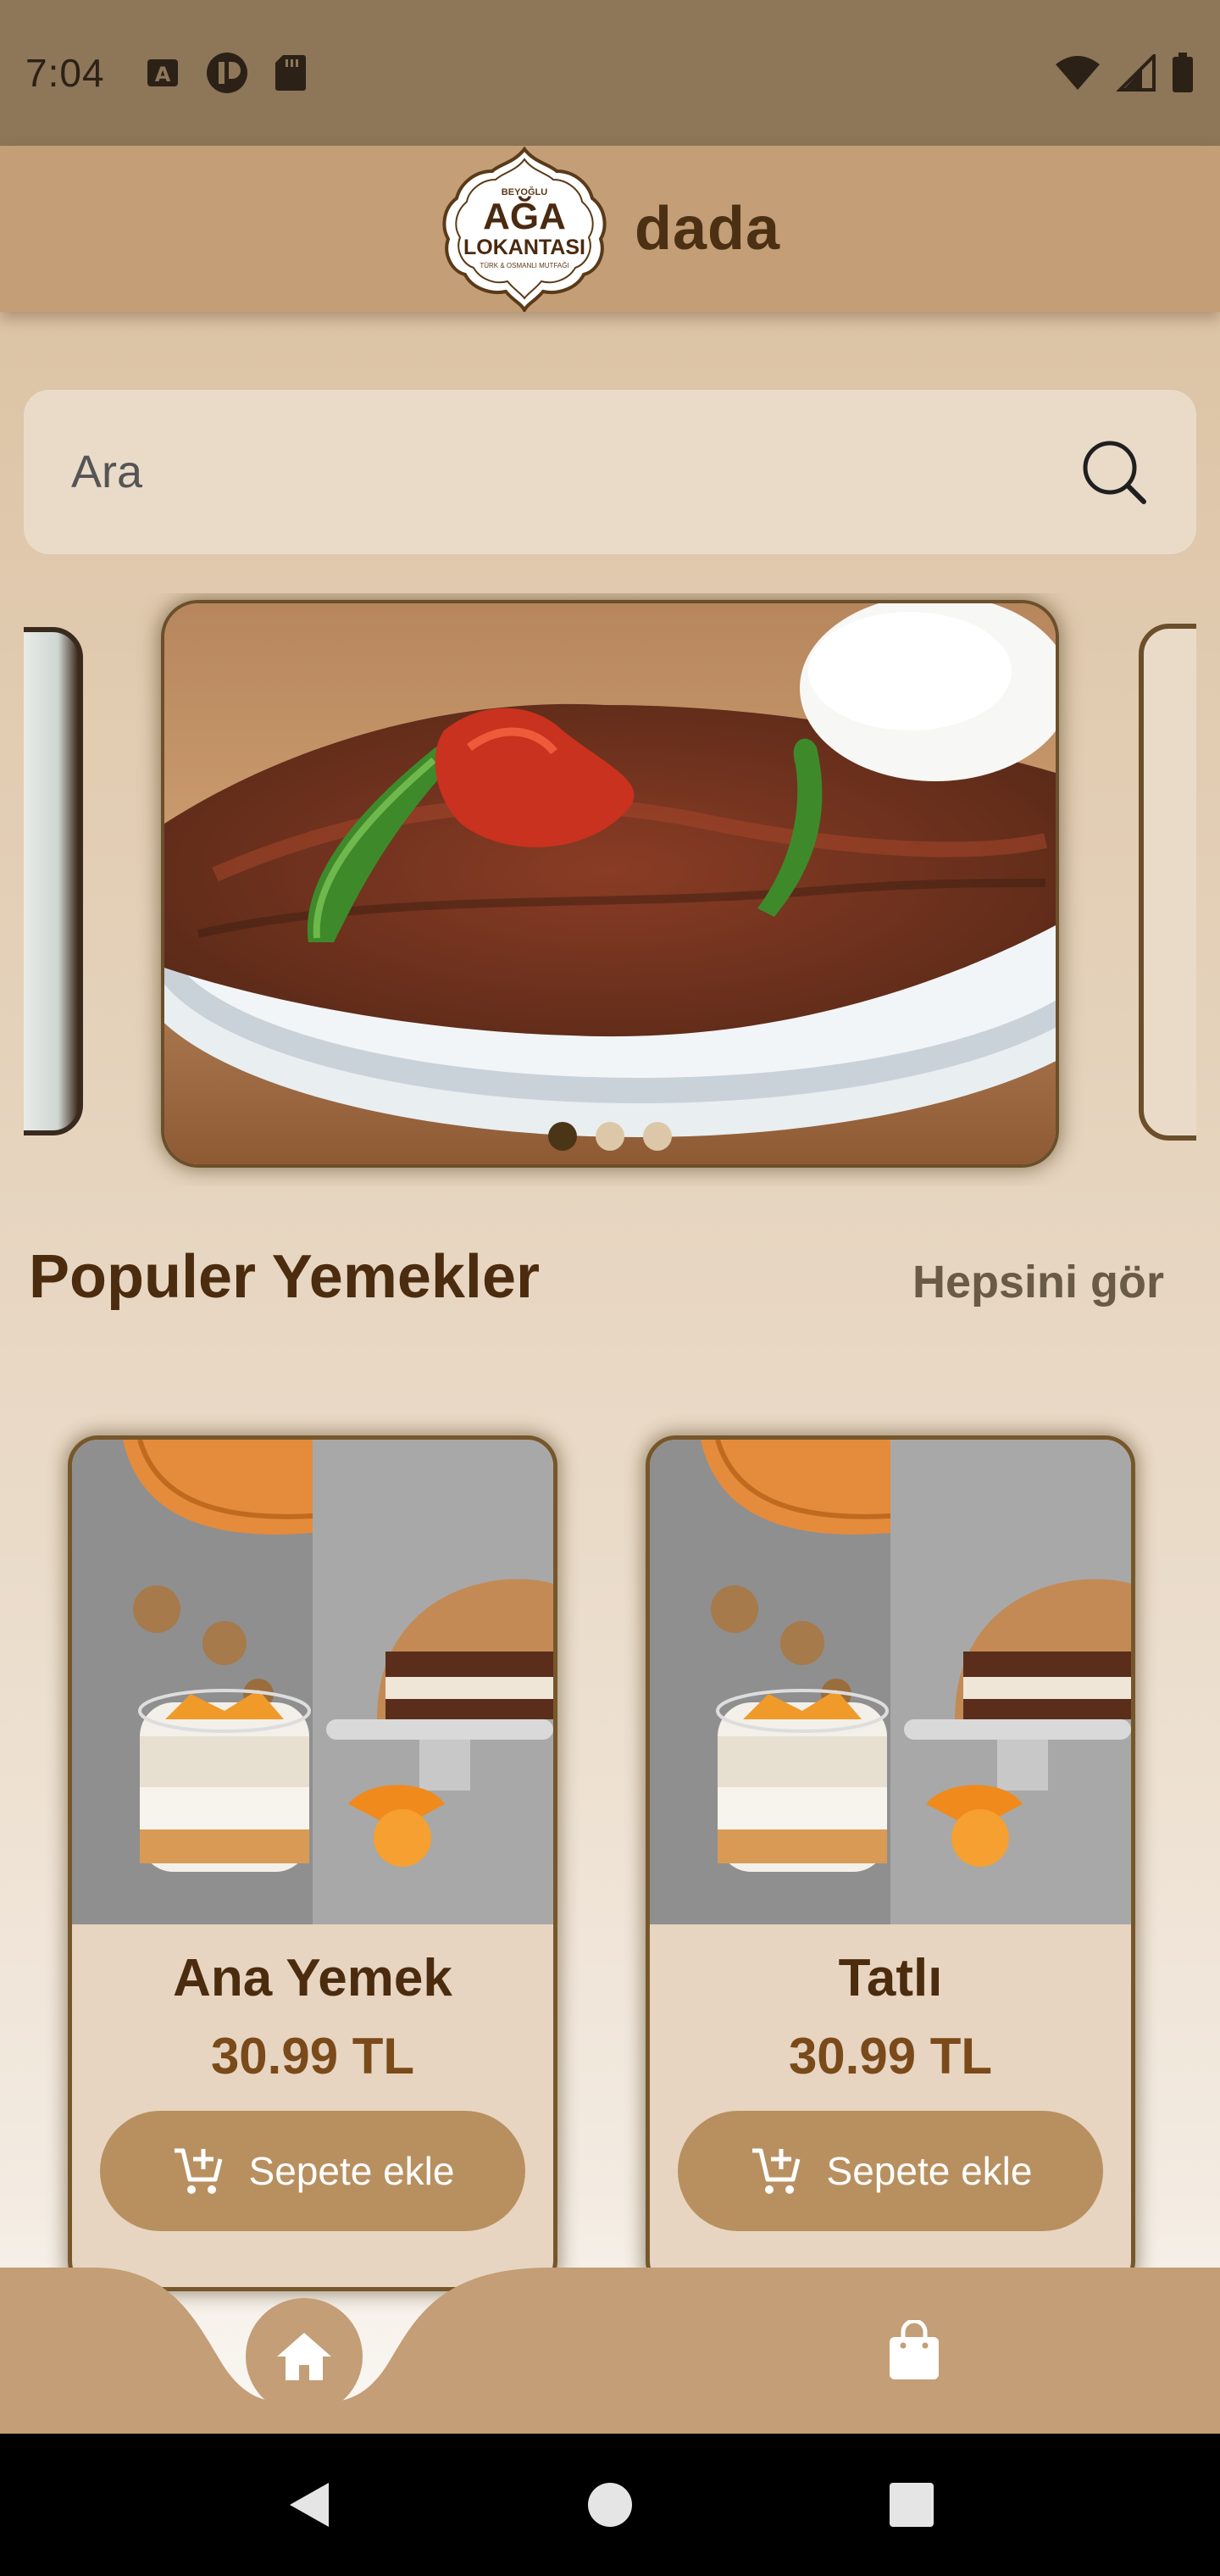  Describe the element at coordinates (610, 73) in the screenshot. I see `status-bar: 7:04 A` at that location.